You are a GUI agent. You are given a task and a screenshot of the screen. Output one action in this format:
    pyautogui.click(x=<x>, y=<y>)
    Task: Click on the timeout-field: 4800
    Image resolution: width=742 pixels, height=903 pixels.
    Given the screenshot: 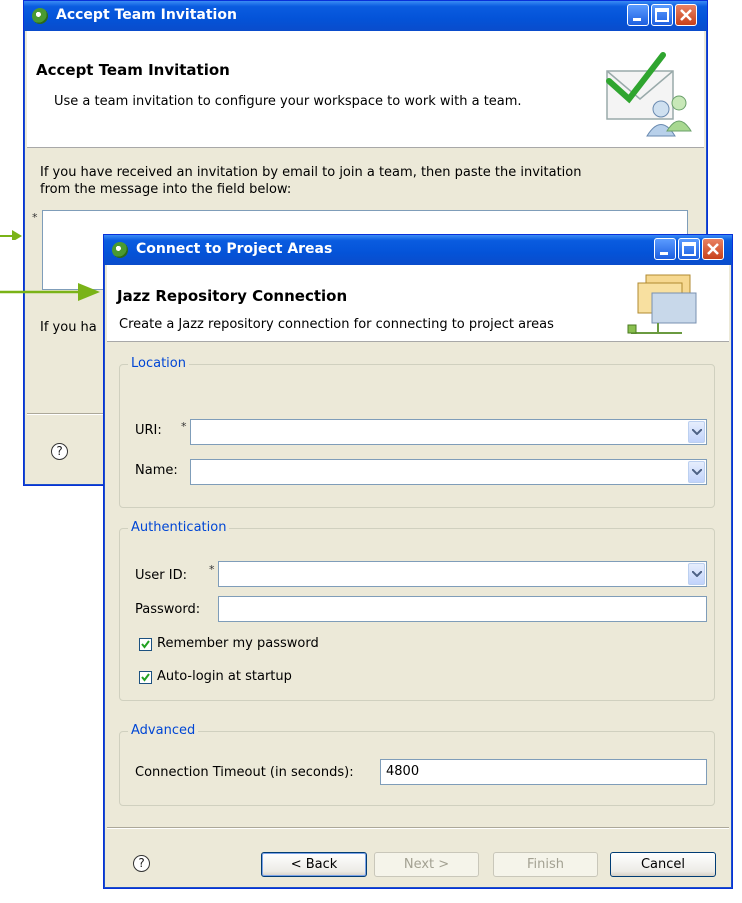 What is the action you would take?
    pyautogui.click(x=543, y=772)
    